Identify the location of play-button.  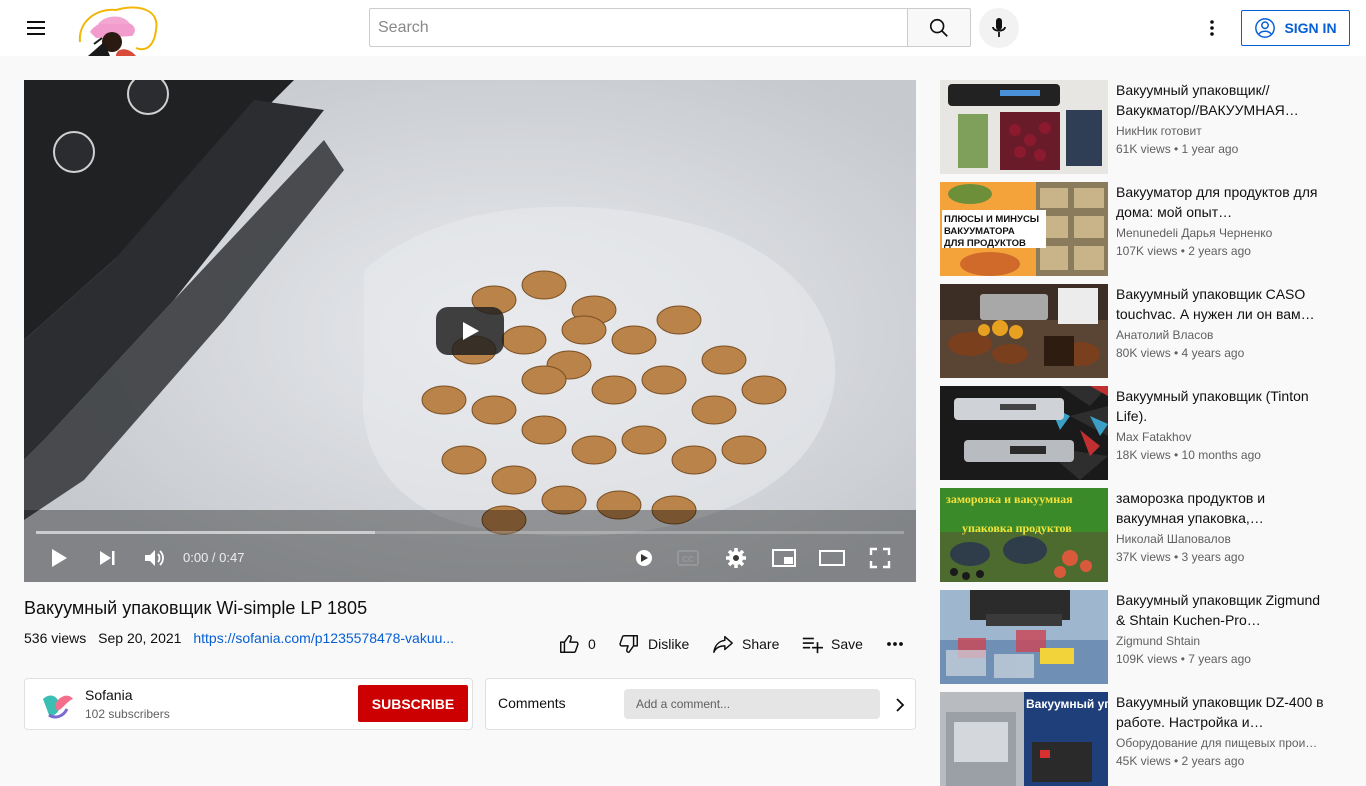
(59, 558).